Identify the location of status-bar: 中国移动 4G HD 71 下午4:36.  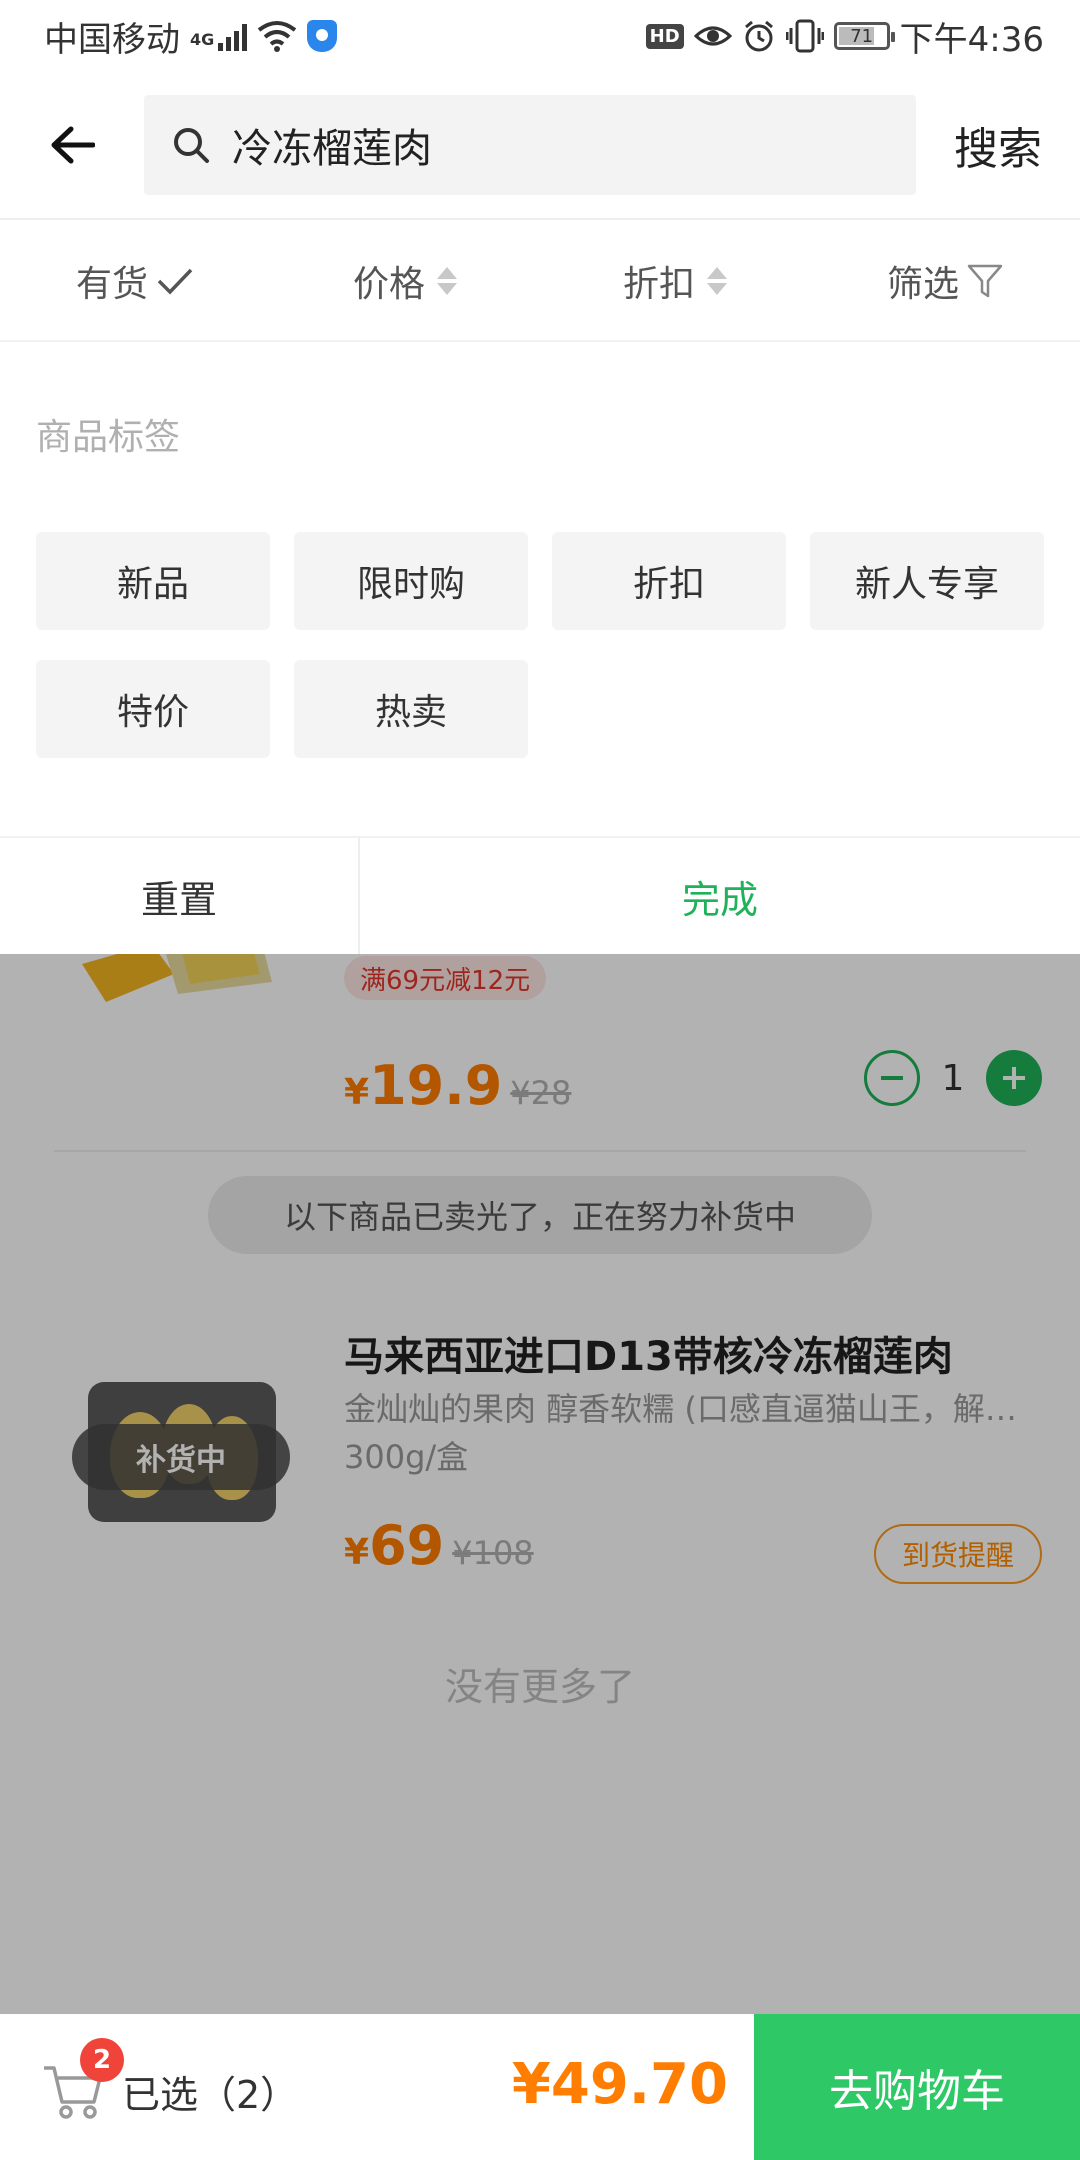
(540, 36).